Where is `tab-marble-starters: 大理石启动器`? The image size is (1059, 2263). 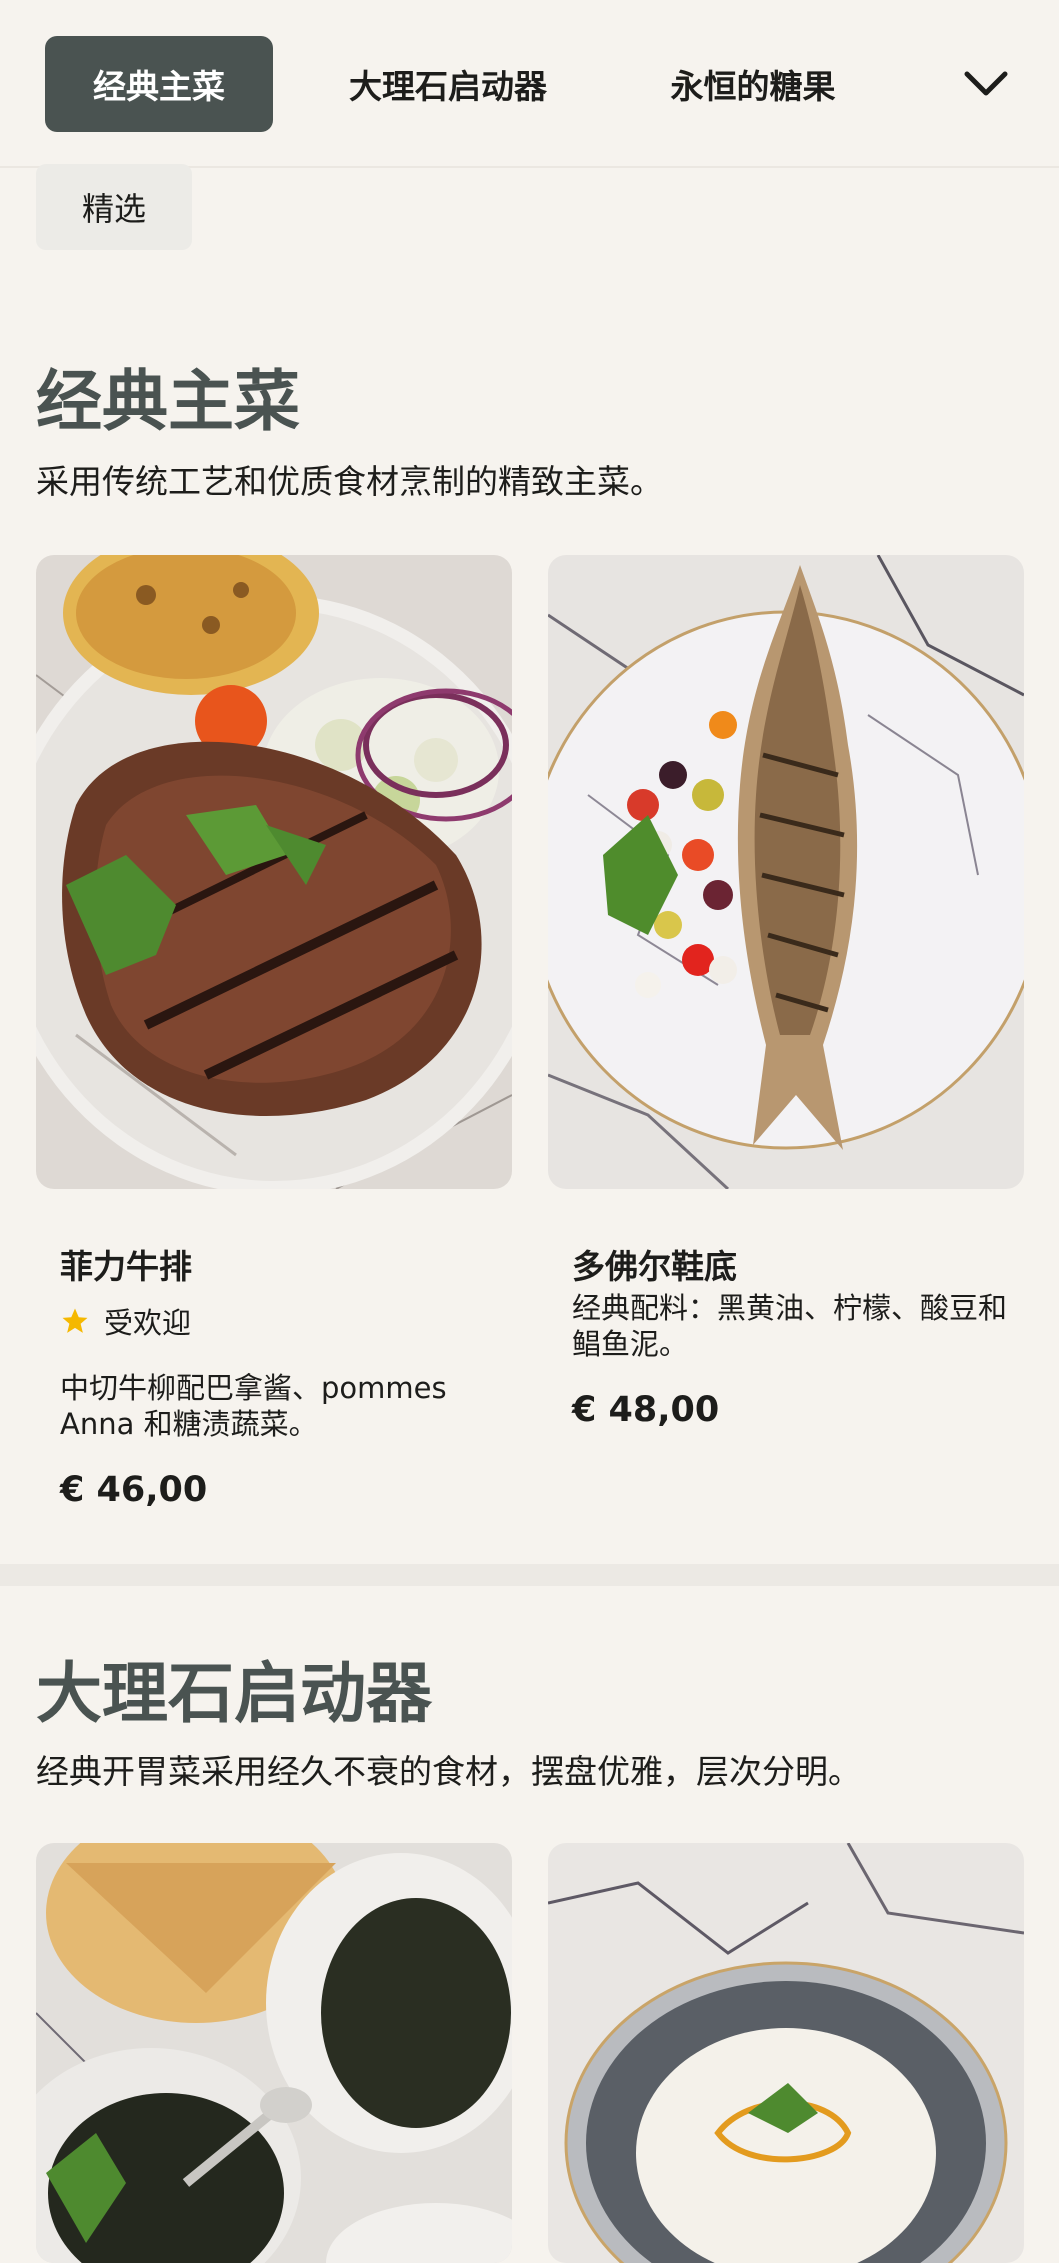 tab-marble-starters: 大理石启动器 is located at coordinates (448, 84).